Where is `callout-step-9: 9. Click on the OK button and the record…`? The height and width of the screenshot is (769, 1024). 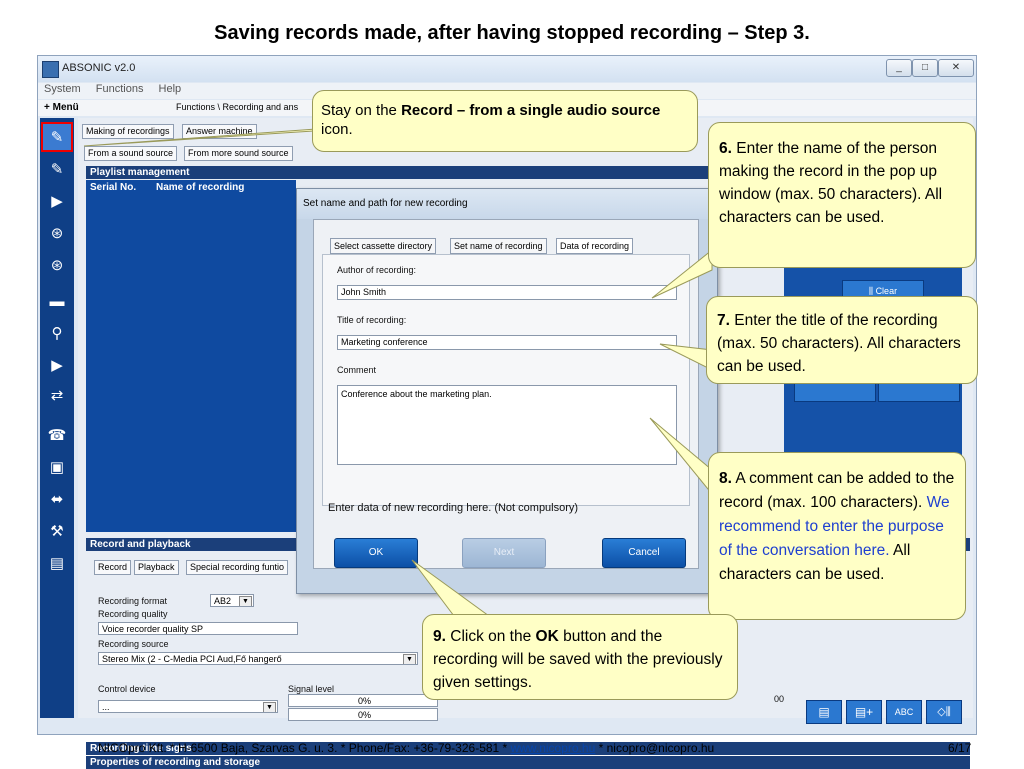
callout-step-9: 9. Click on the OK button and the record… is located at coordinates (580, 657).